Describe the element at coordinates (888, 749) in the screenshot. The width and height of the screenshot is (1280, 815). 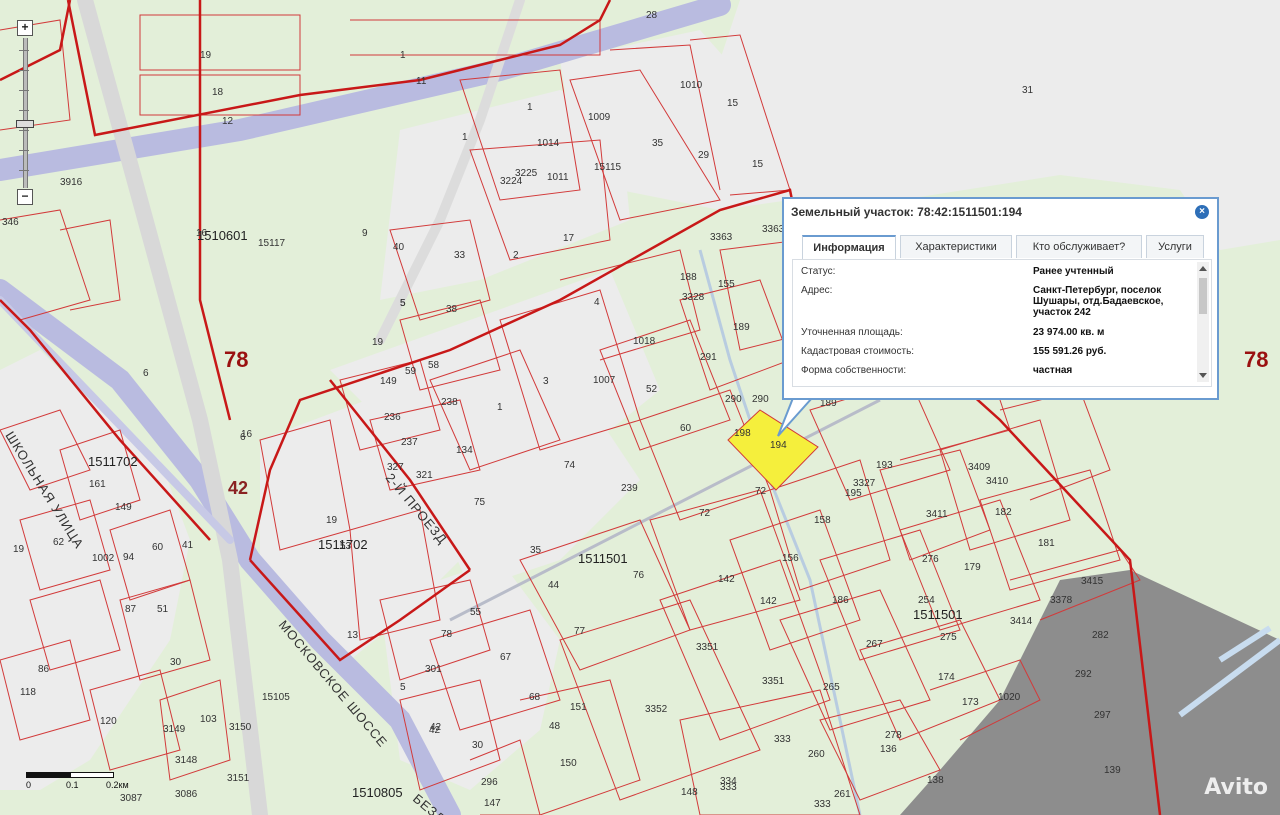
I see `parcel-label: 136` at that location.